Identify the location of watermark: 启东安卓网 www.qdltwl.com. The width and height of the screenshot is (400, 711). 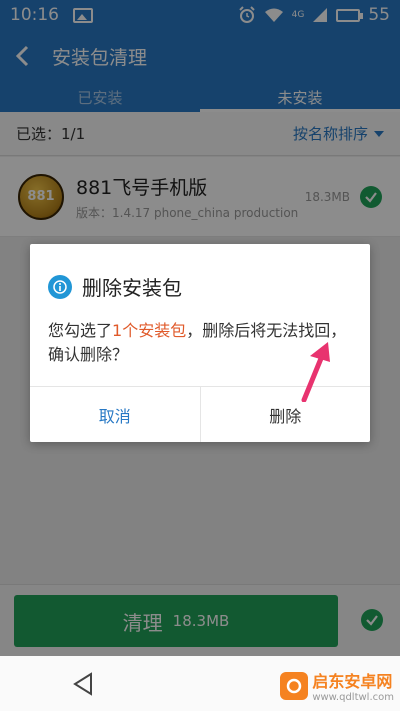
(337, 685).